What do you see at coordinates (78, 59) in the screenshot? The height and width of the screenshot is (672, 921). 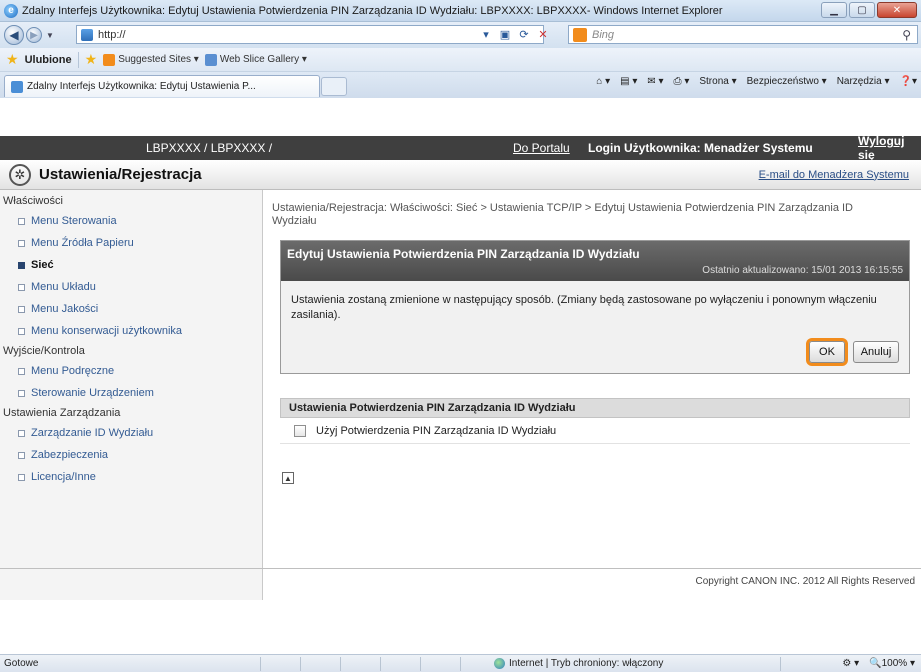 I see `favorites-divider` at bounding box center [78, 59].